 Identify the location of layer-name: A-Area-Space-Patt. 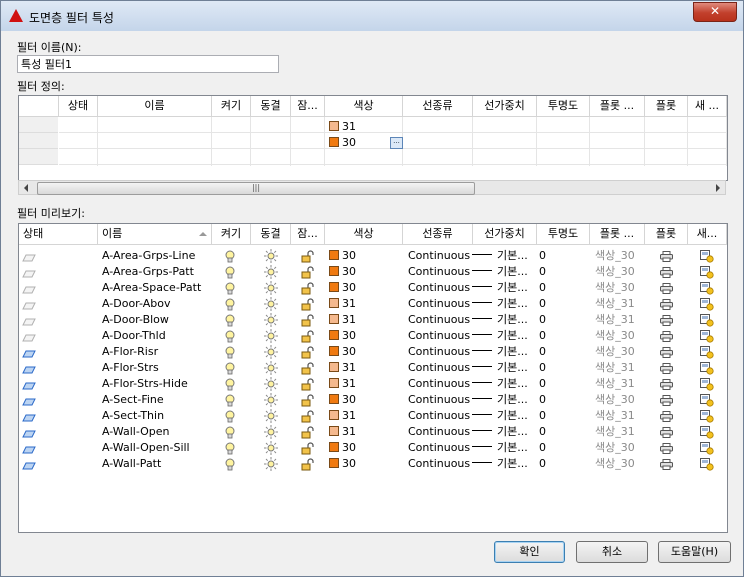
(151, 288).